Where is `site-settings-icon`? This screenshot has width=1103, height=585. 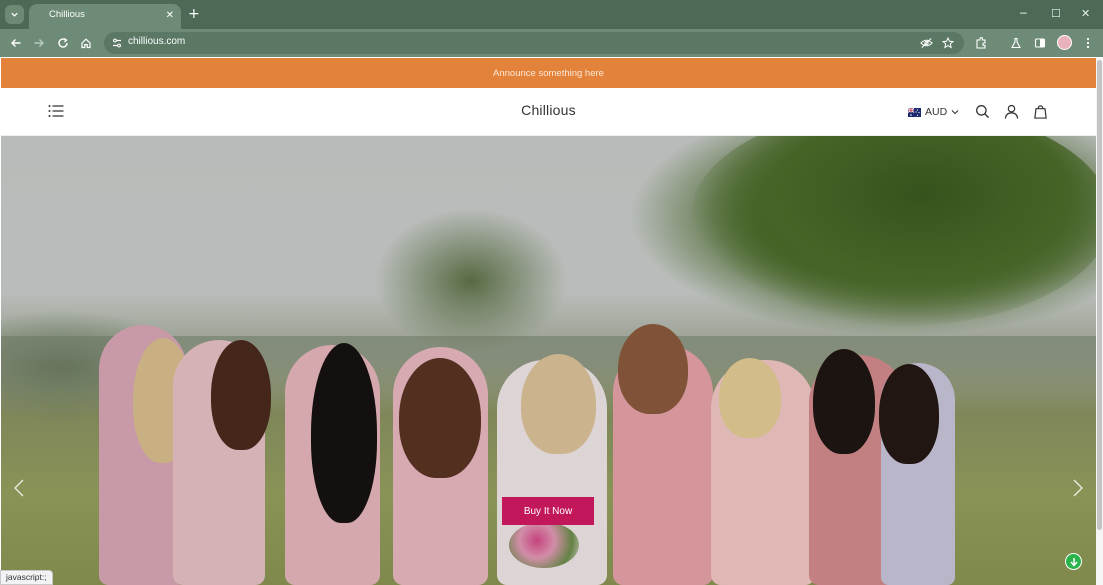
site-settings-icon is located at coordinates (117, 43).